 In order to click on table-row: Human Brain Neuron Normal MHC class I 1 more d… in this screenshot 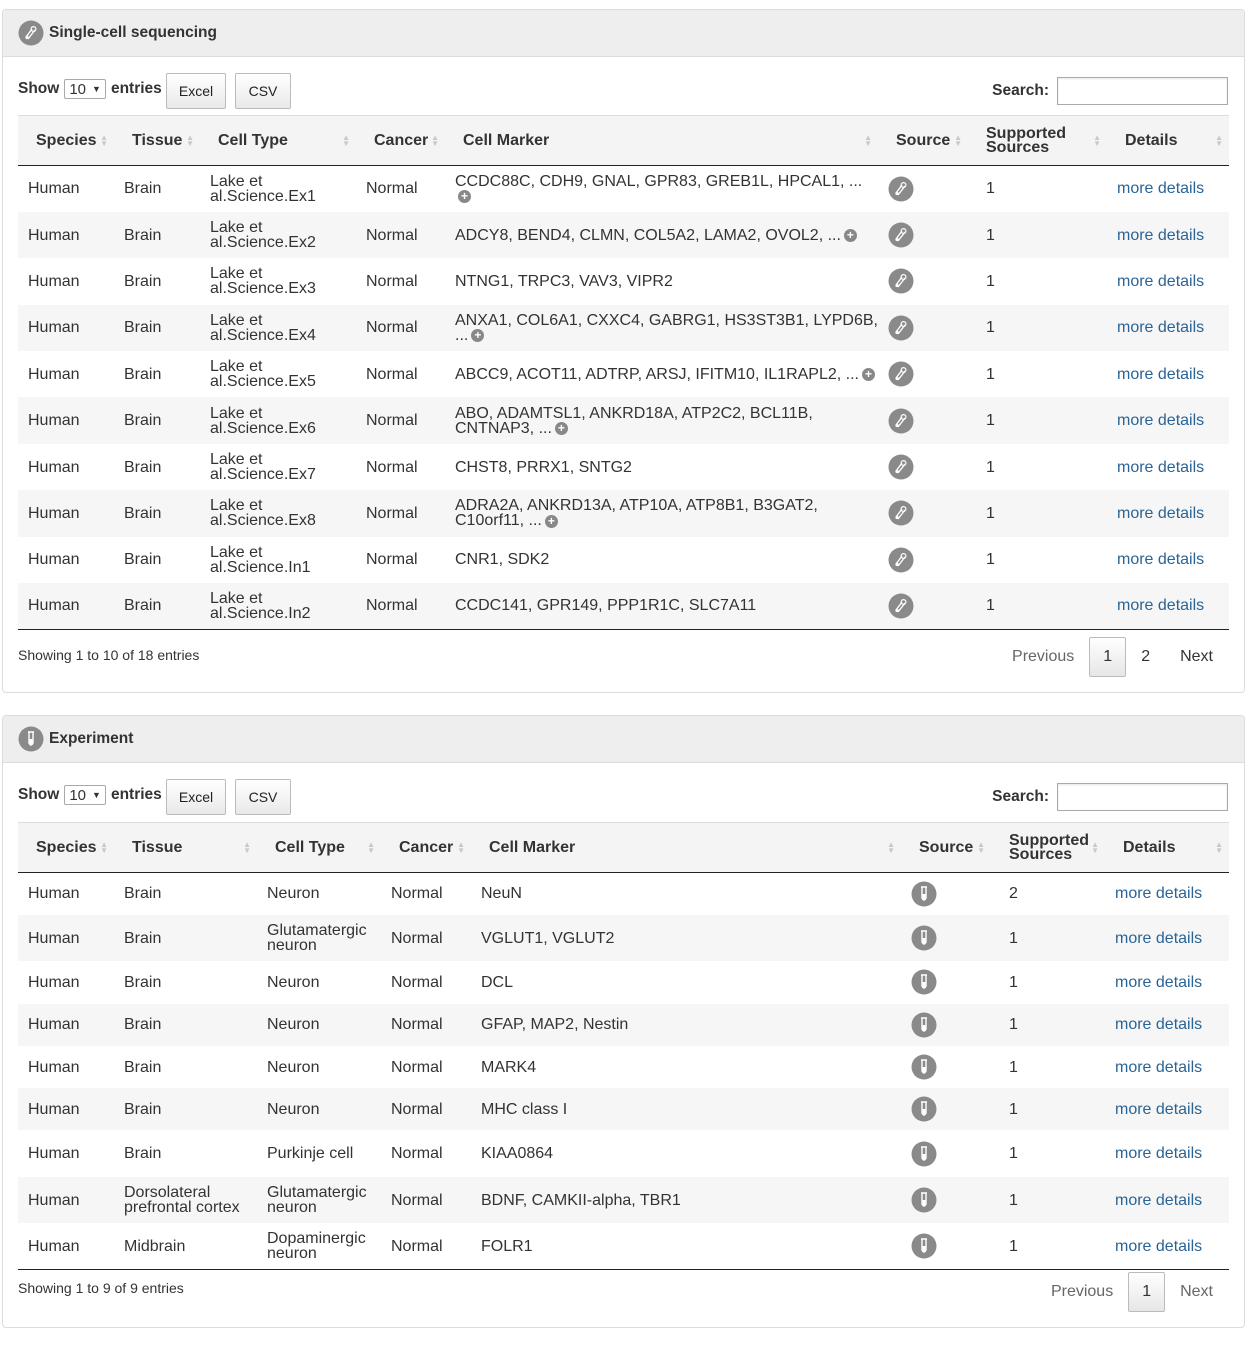, I will do `click(623, 1109)`.